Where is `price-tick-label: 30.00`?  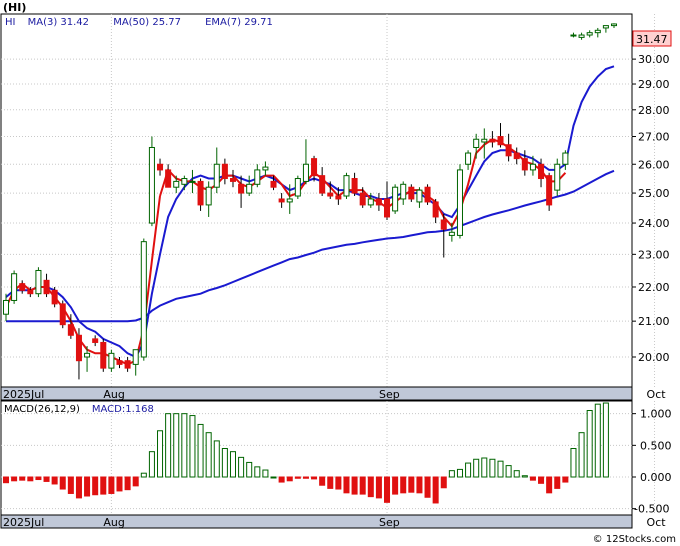
price-tick-label: 30.00 is located at coordinates (654, 59).